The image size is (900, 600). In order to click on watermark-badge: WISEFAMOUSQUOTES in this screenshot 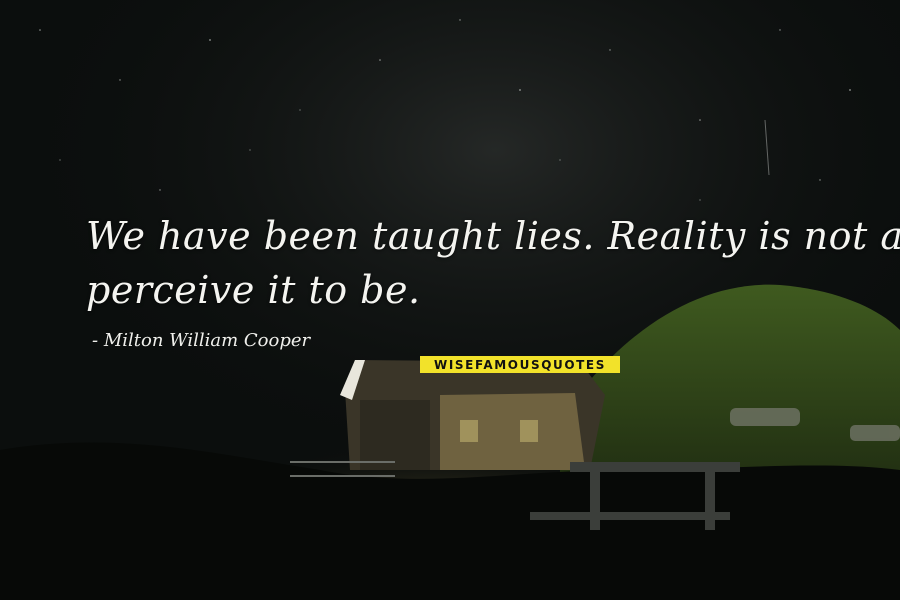, I will do `click(520, 364)`.